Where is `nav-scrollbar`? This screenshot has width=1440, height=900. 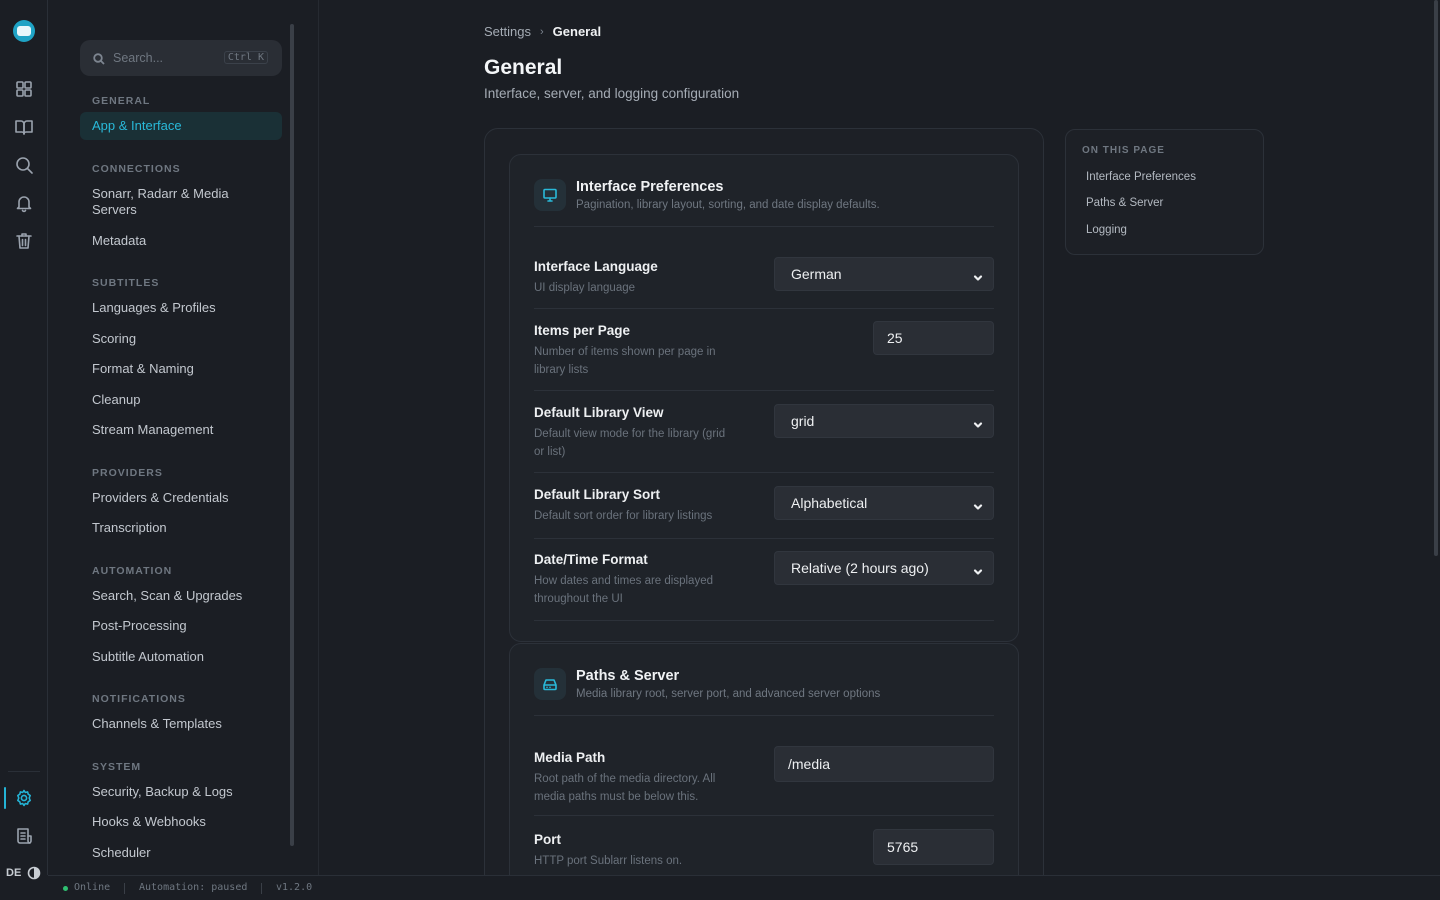 nav-scrollbar is located at coordinates (292, 435).